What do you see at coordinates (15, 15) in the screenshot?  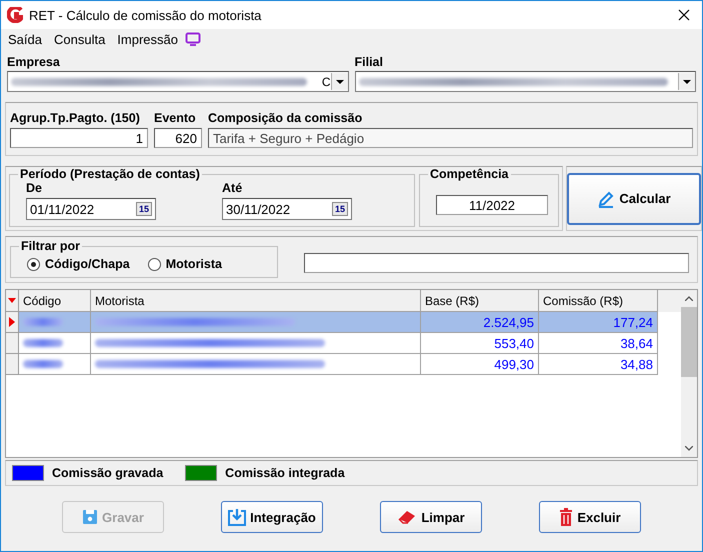 I see `app-logo-icon` at bounding box center [15, 15].